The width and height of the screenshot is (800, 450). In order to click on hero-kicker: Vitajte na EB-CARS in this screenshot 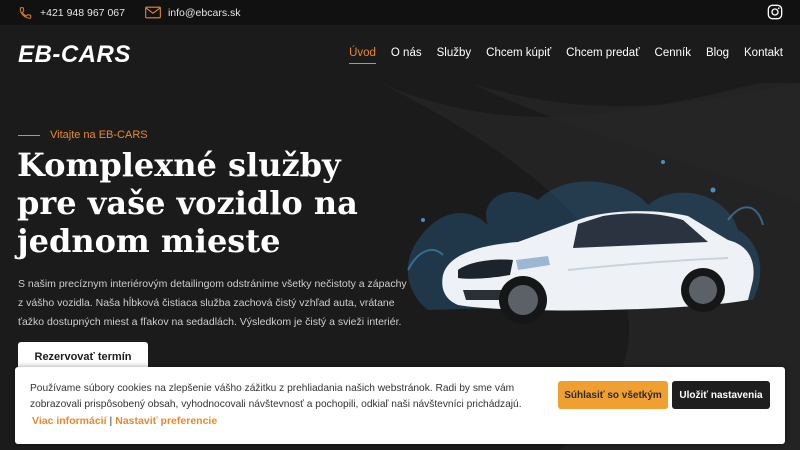, I will do `click(83, 135)`.